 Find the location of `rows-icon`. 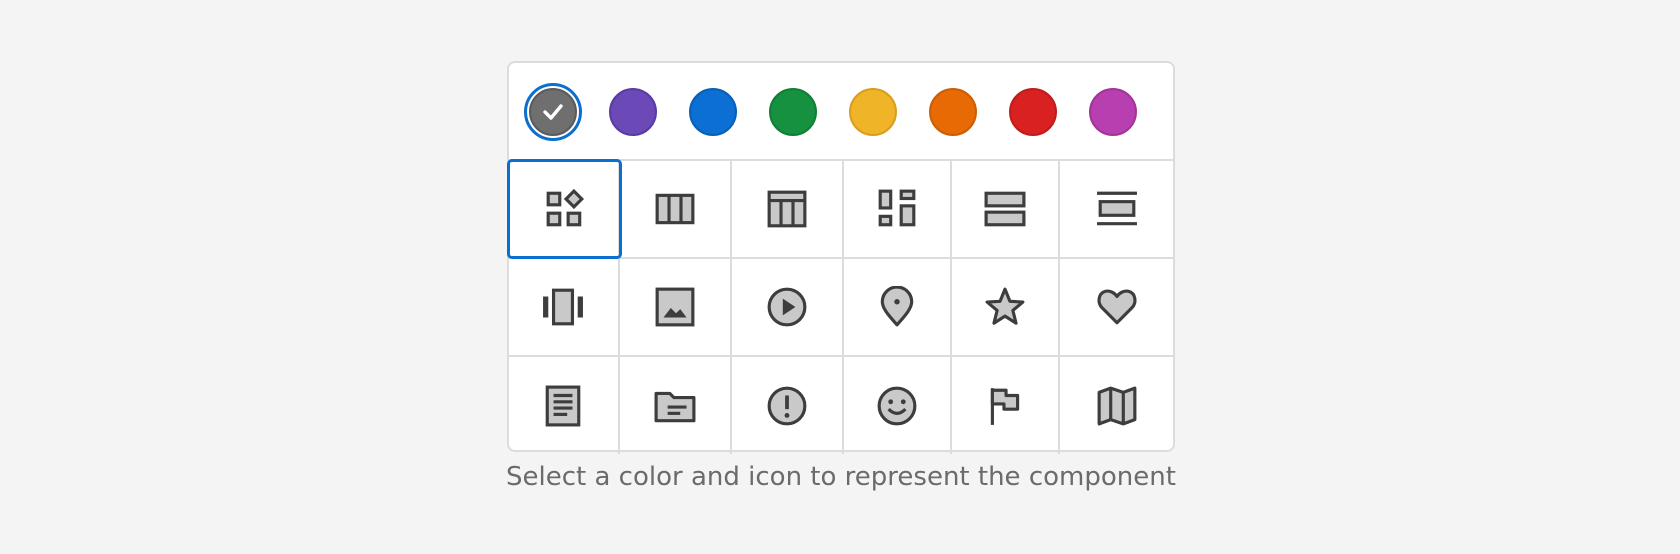

rows-icon is located at coordinates (1005, 209).